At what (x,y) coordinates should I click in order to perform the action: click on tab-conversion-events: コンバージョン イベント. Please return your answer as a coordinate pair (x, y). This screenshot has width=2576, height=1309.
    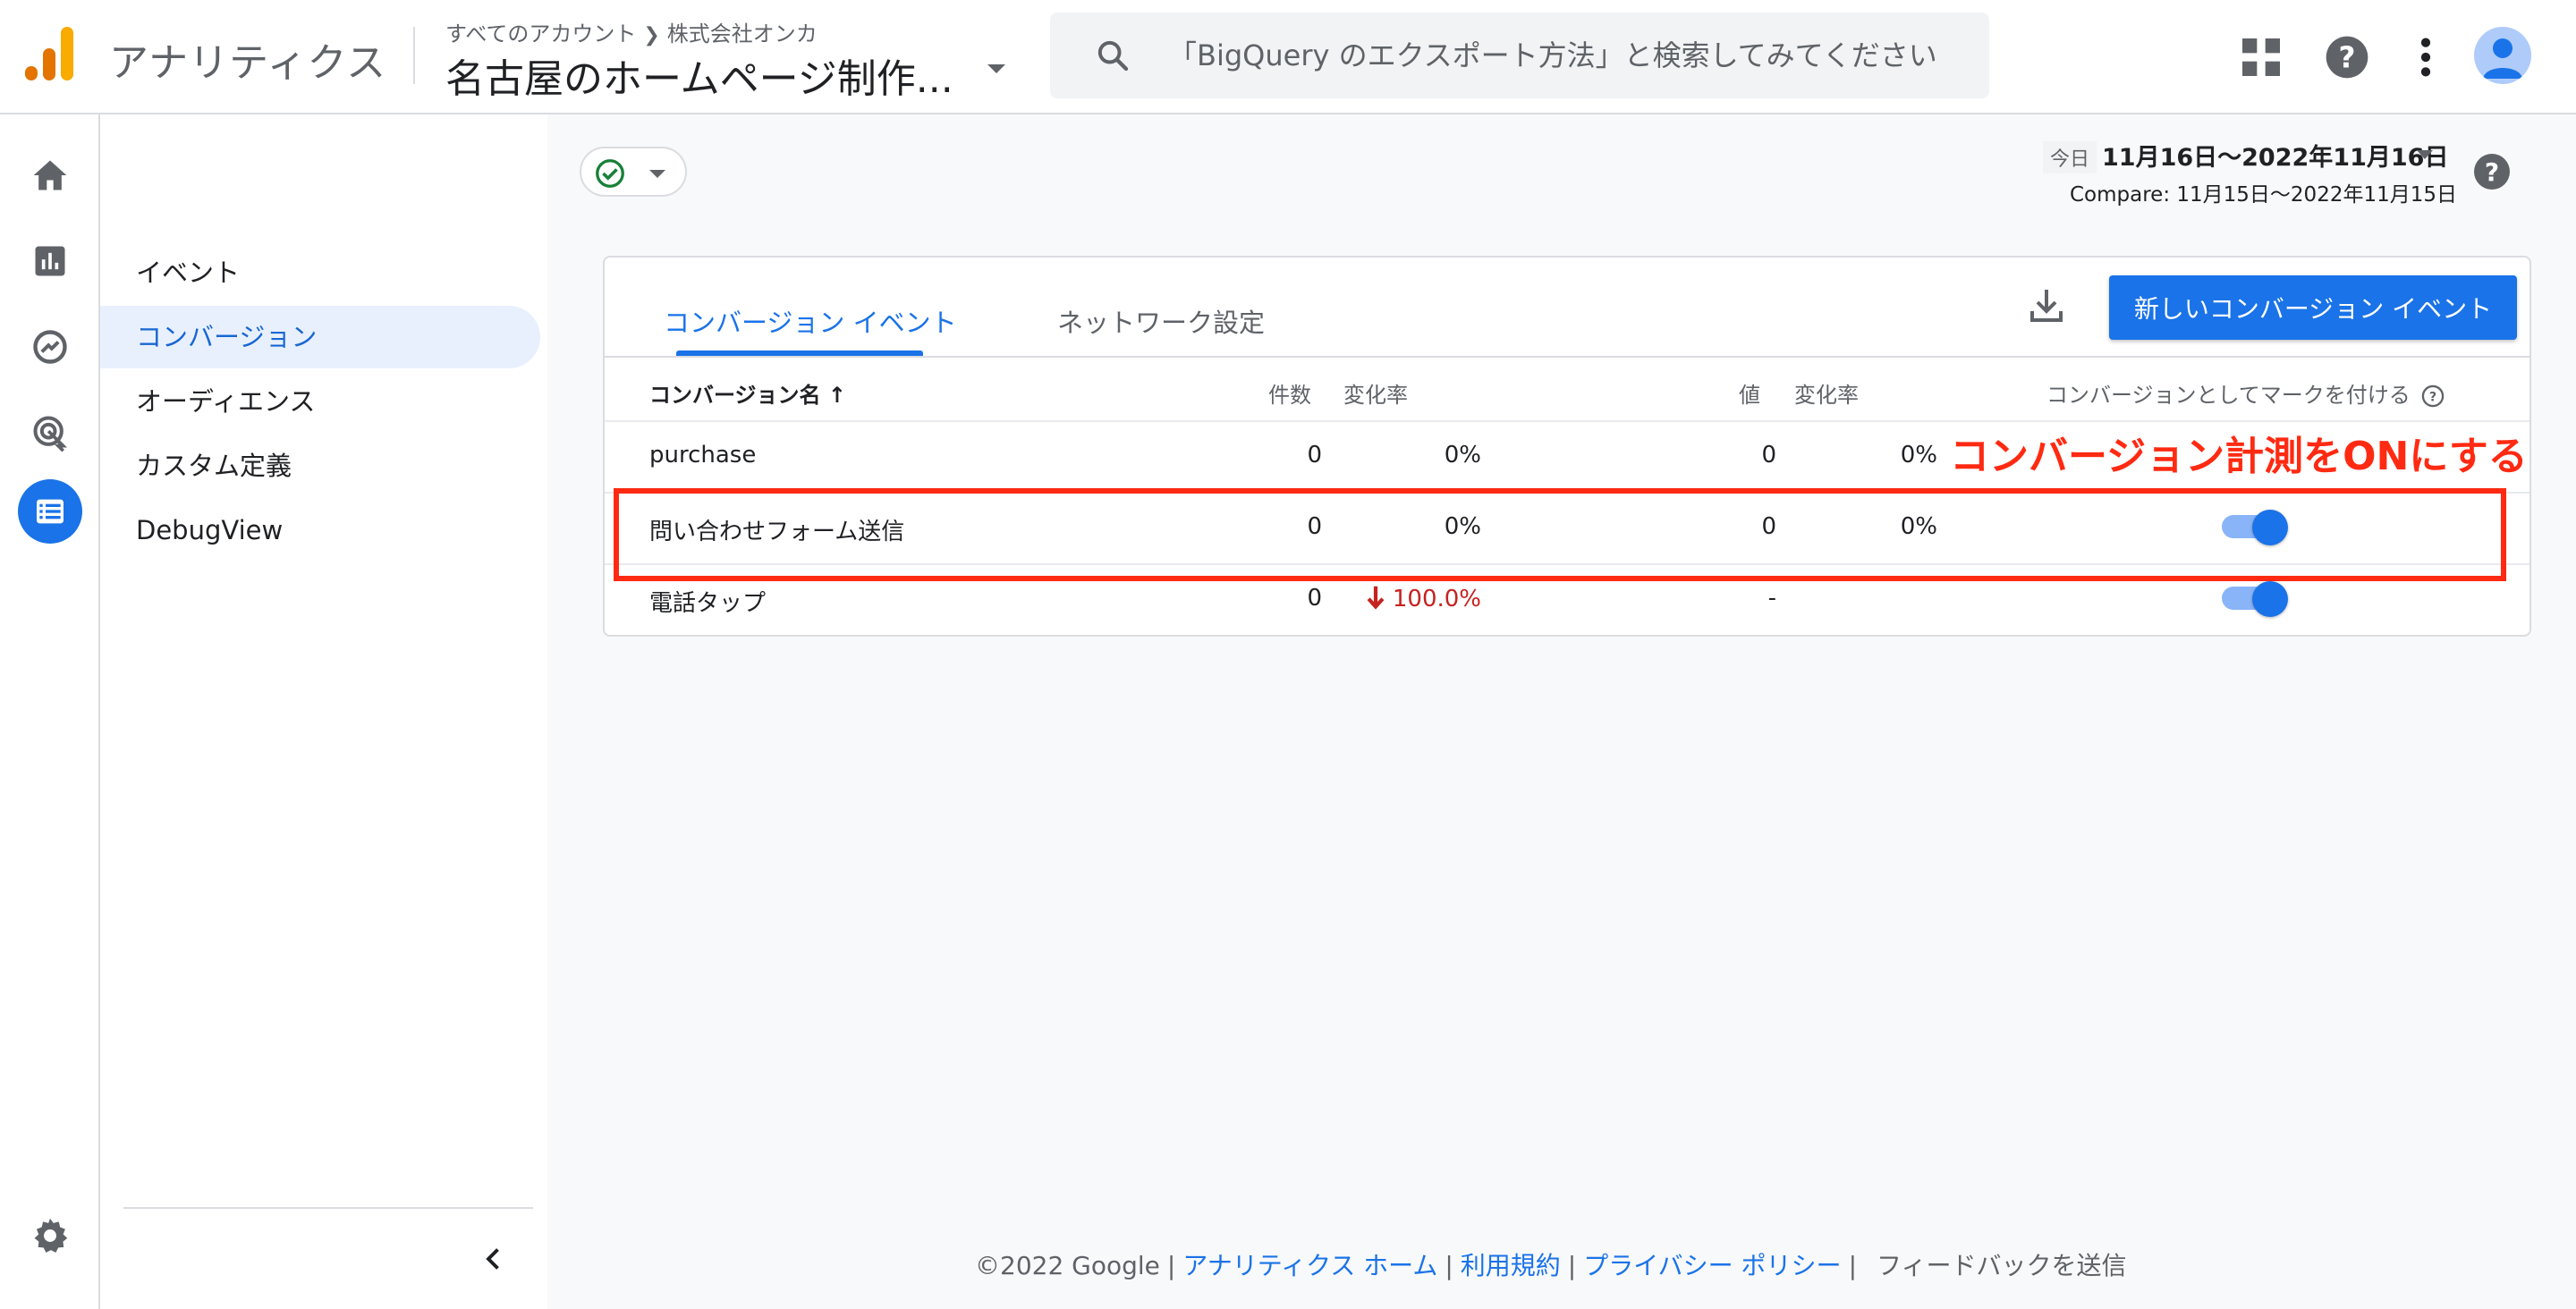
    Looking at the image, I should click on (810, 321).